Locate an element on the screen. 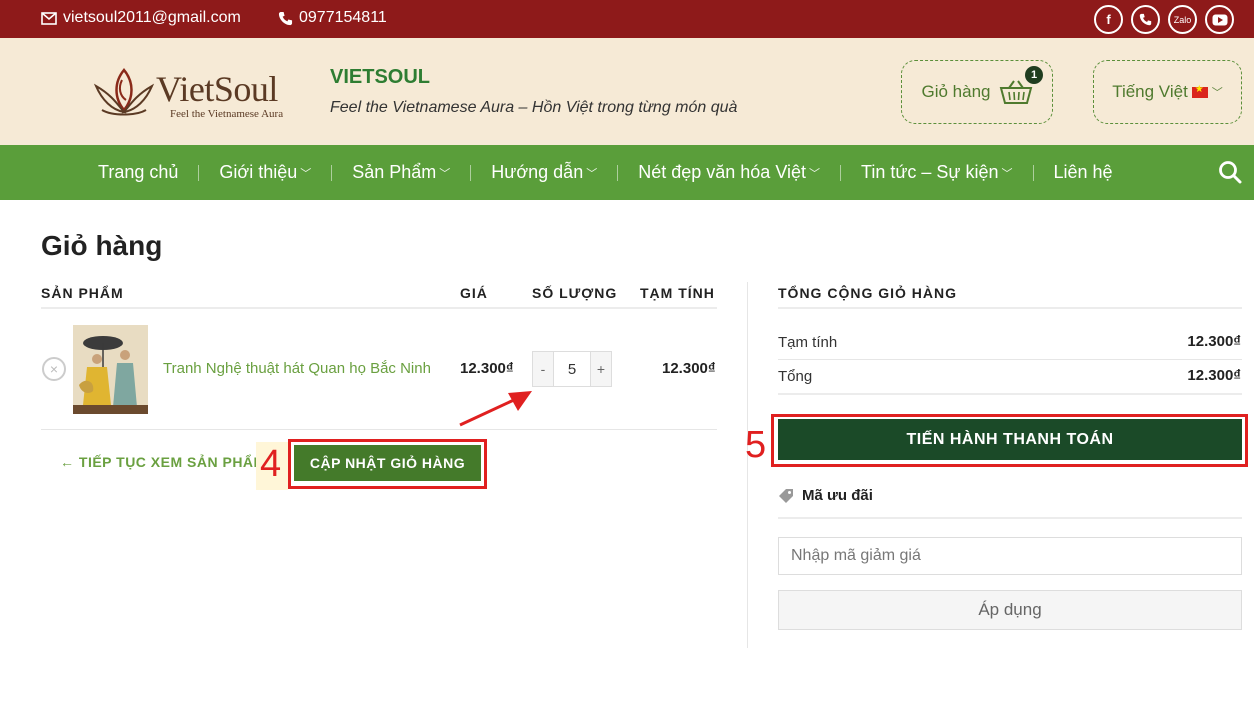 The image size is (1254, 703). product-name-link: Tranh Nghệ thuật hát Quan họ Bắc Ninh is located at coordinates (297, 368).